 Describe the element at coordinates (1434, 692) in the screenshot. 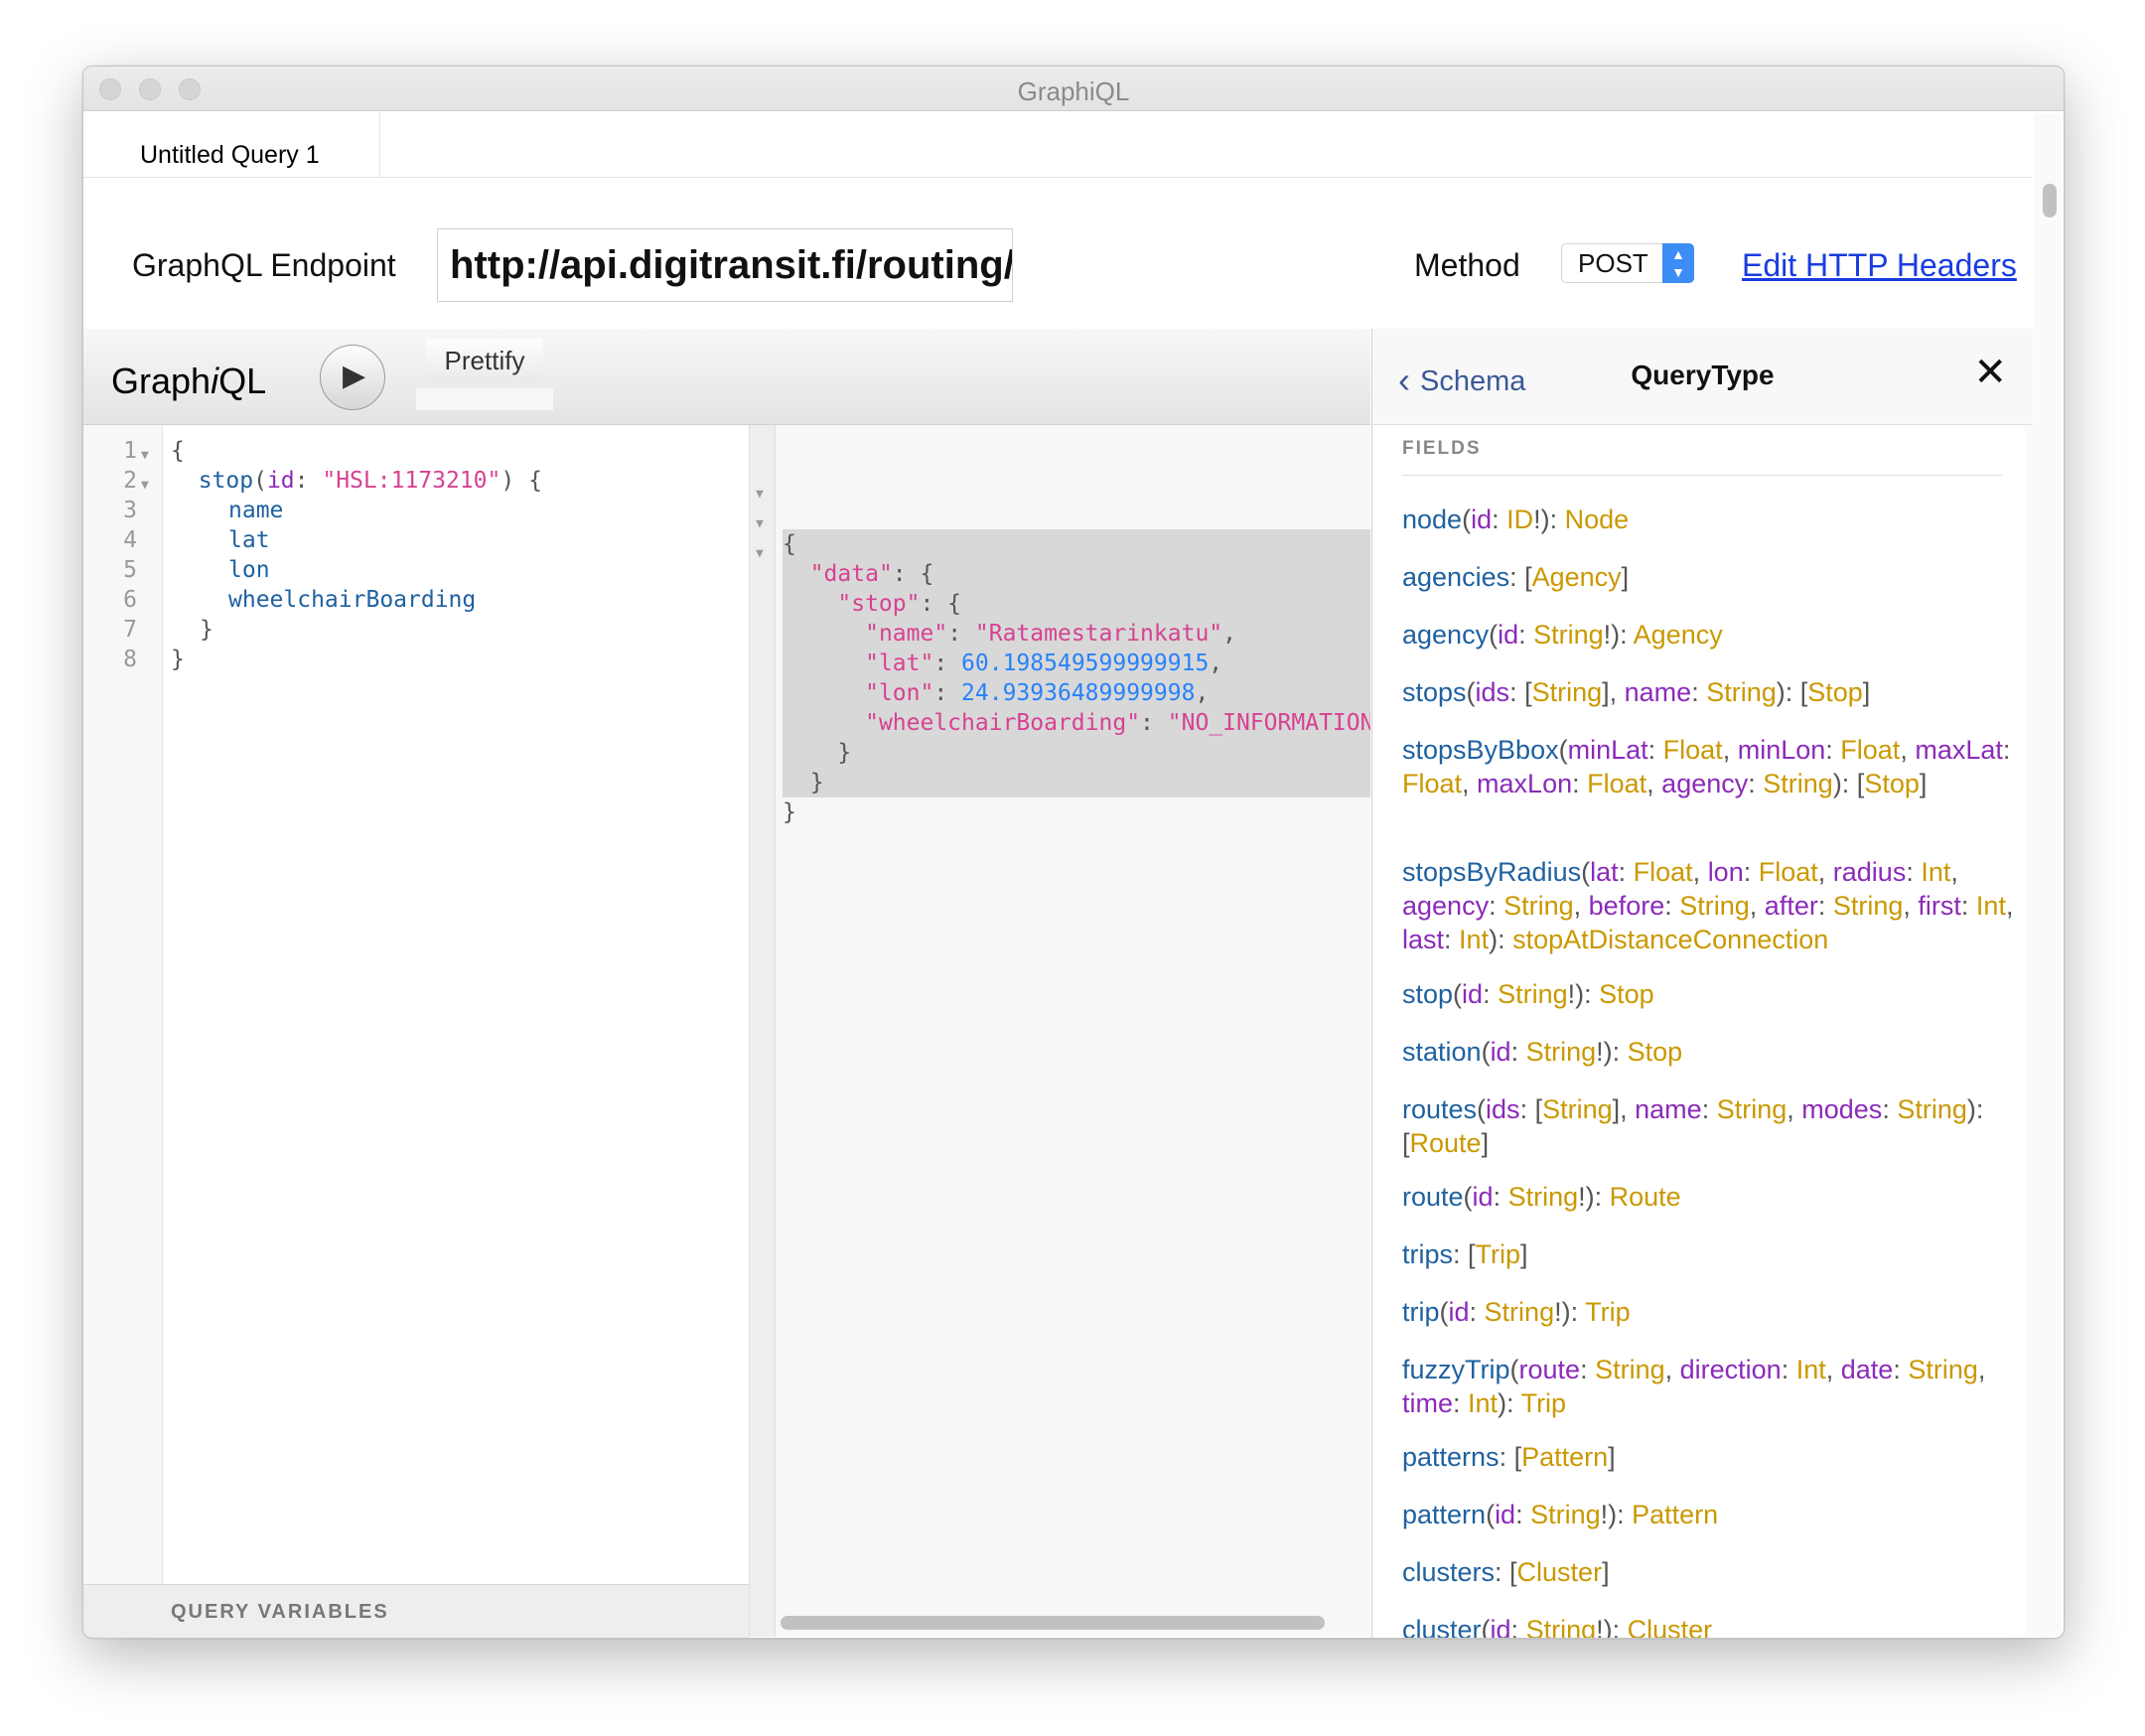

I see `field-name: stops` at that location.